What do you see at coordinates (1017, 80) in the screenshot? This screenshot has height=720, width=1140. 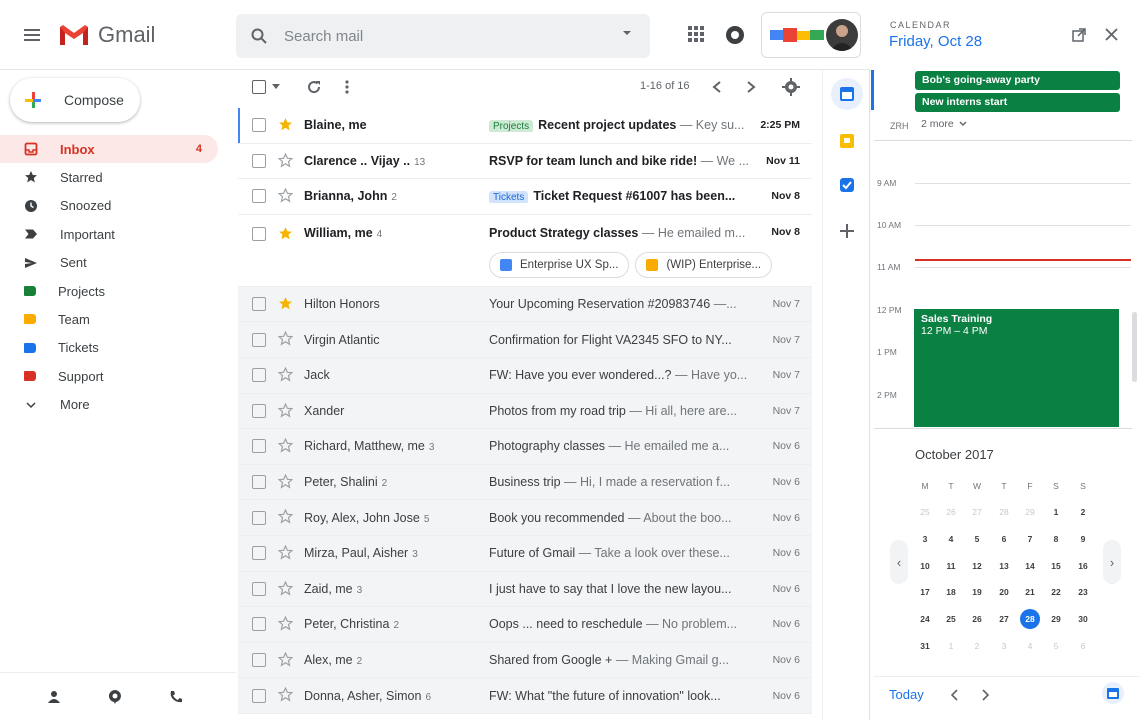 I see `allday-event: Bob's going-away party` at bounding box center [1017, 80].